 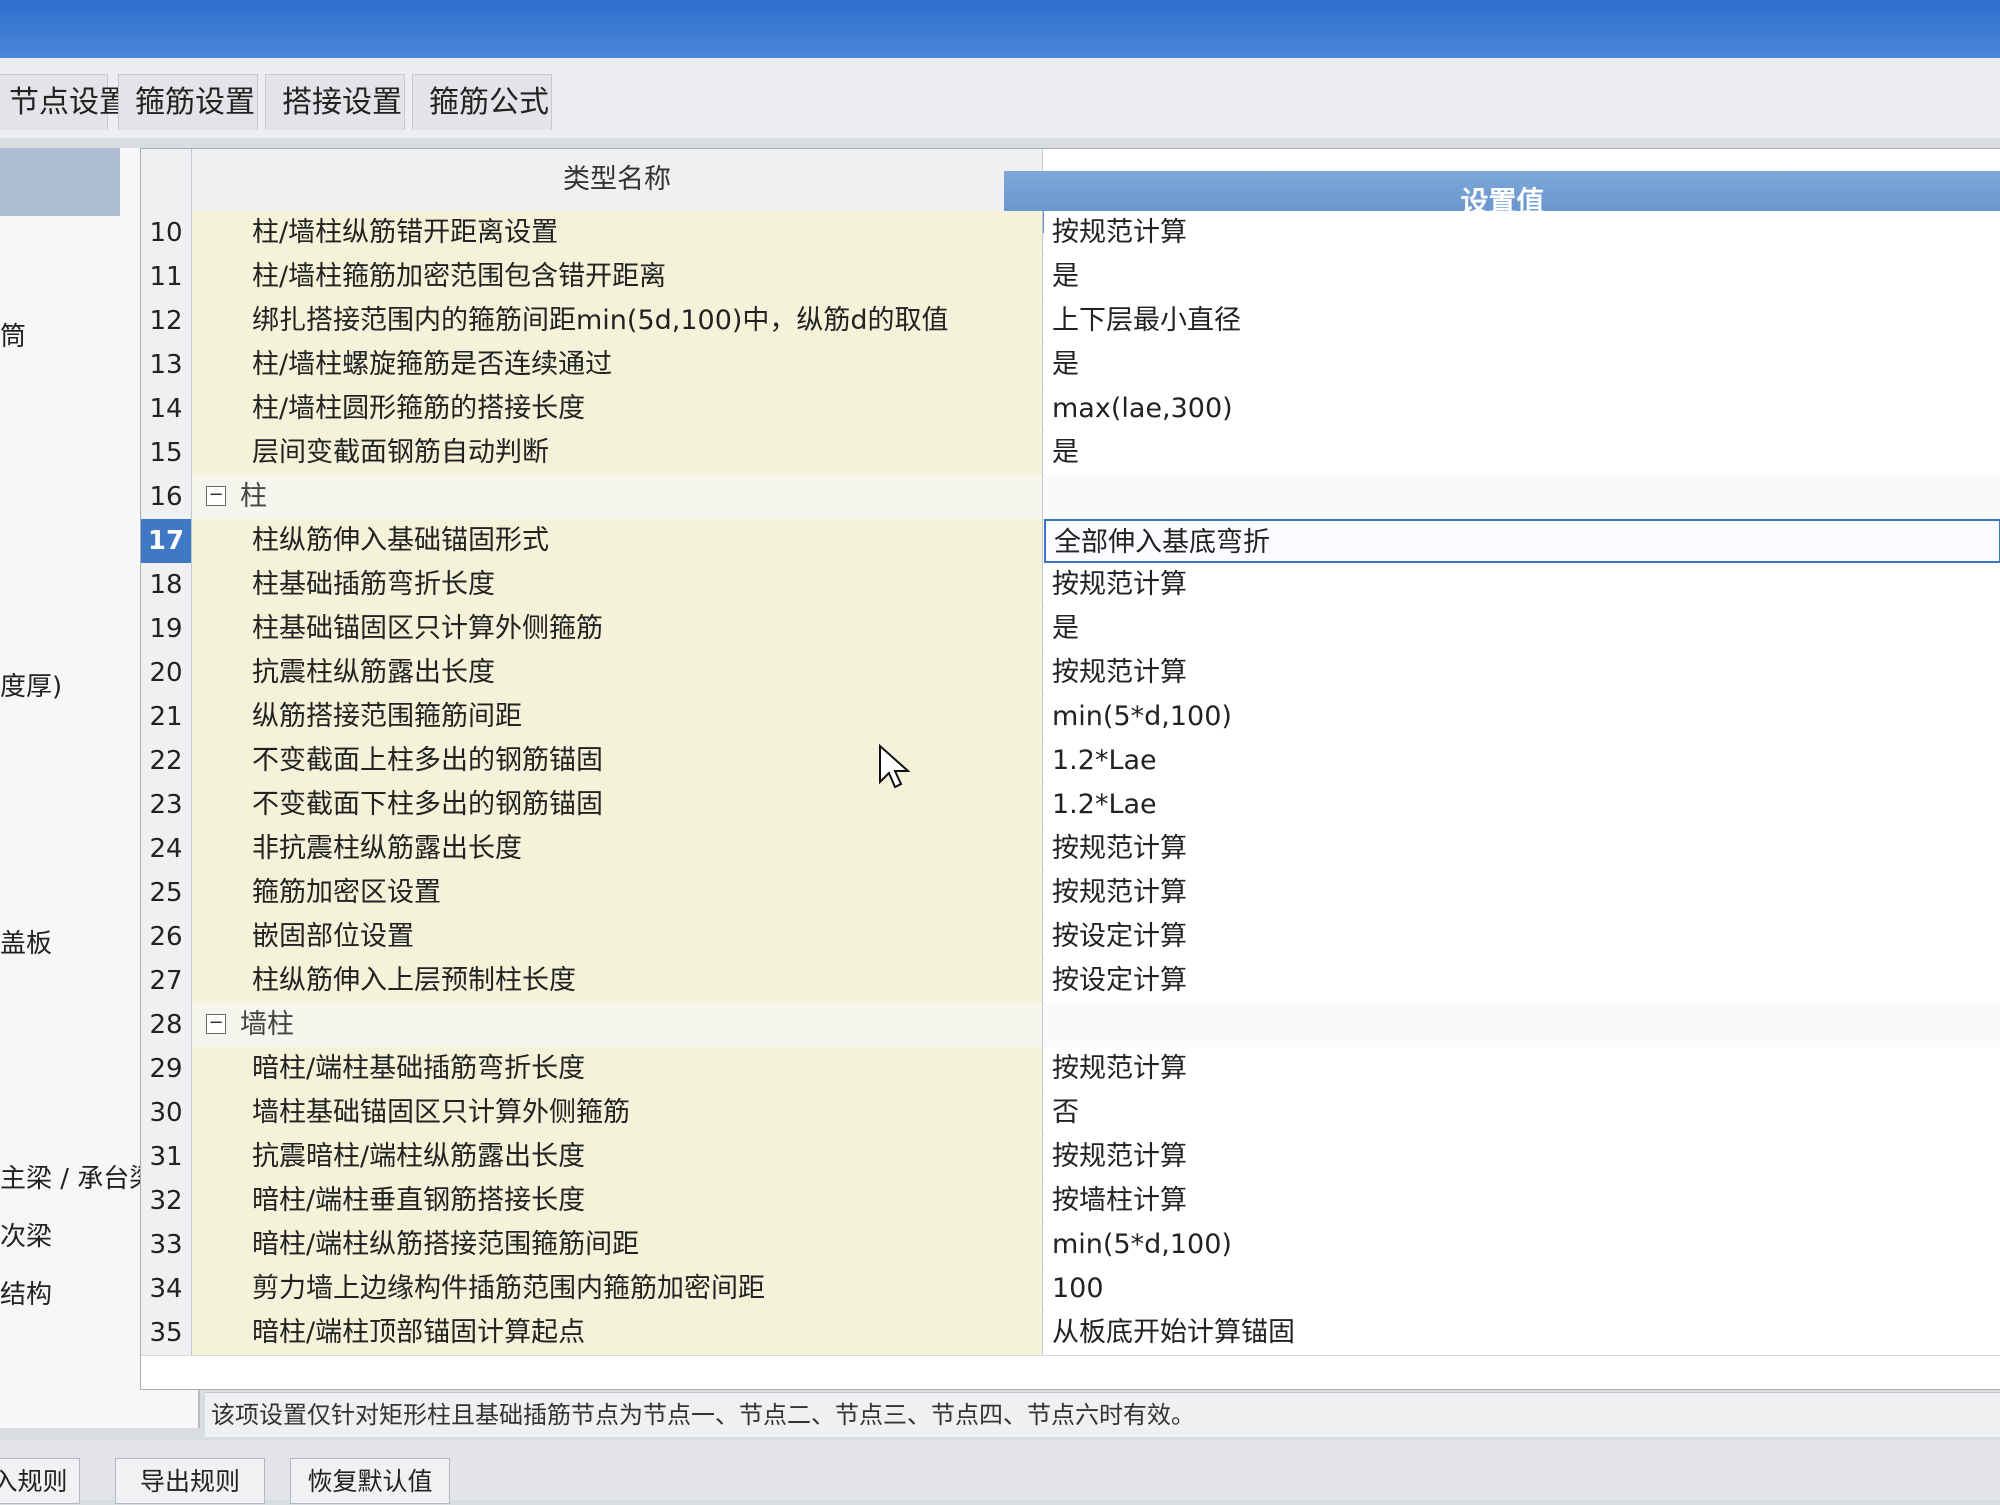 What do you see at coordinates (432, 364) in the screenshot?
I see `type-name-text: 柱/墙柱螺旋箍筋是否连续通过` at bounding box center [432, 364].